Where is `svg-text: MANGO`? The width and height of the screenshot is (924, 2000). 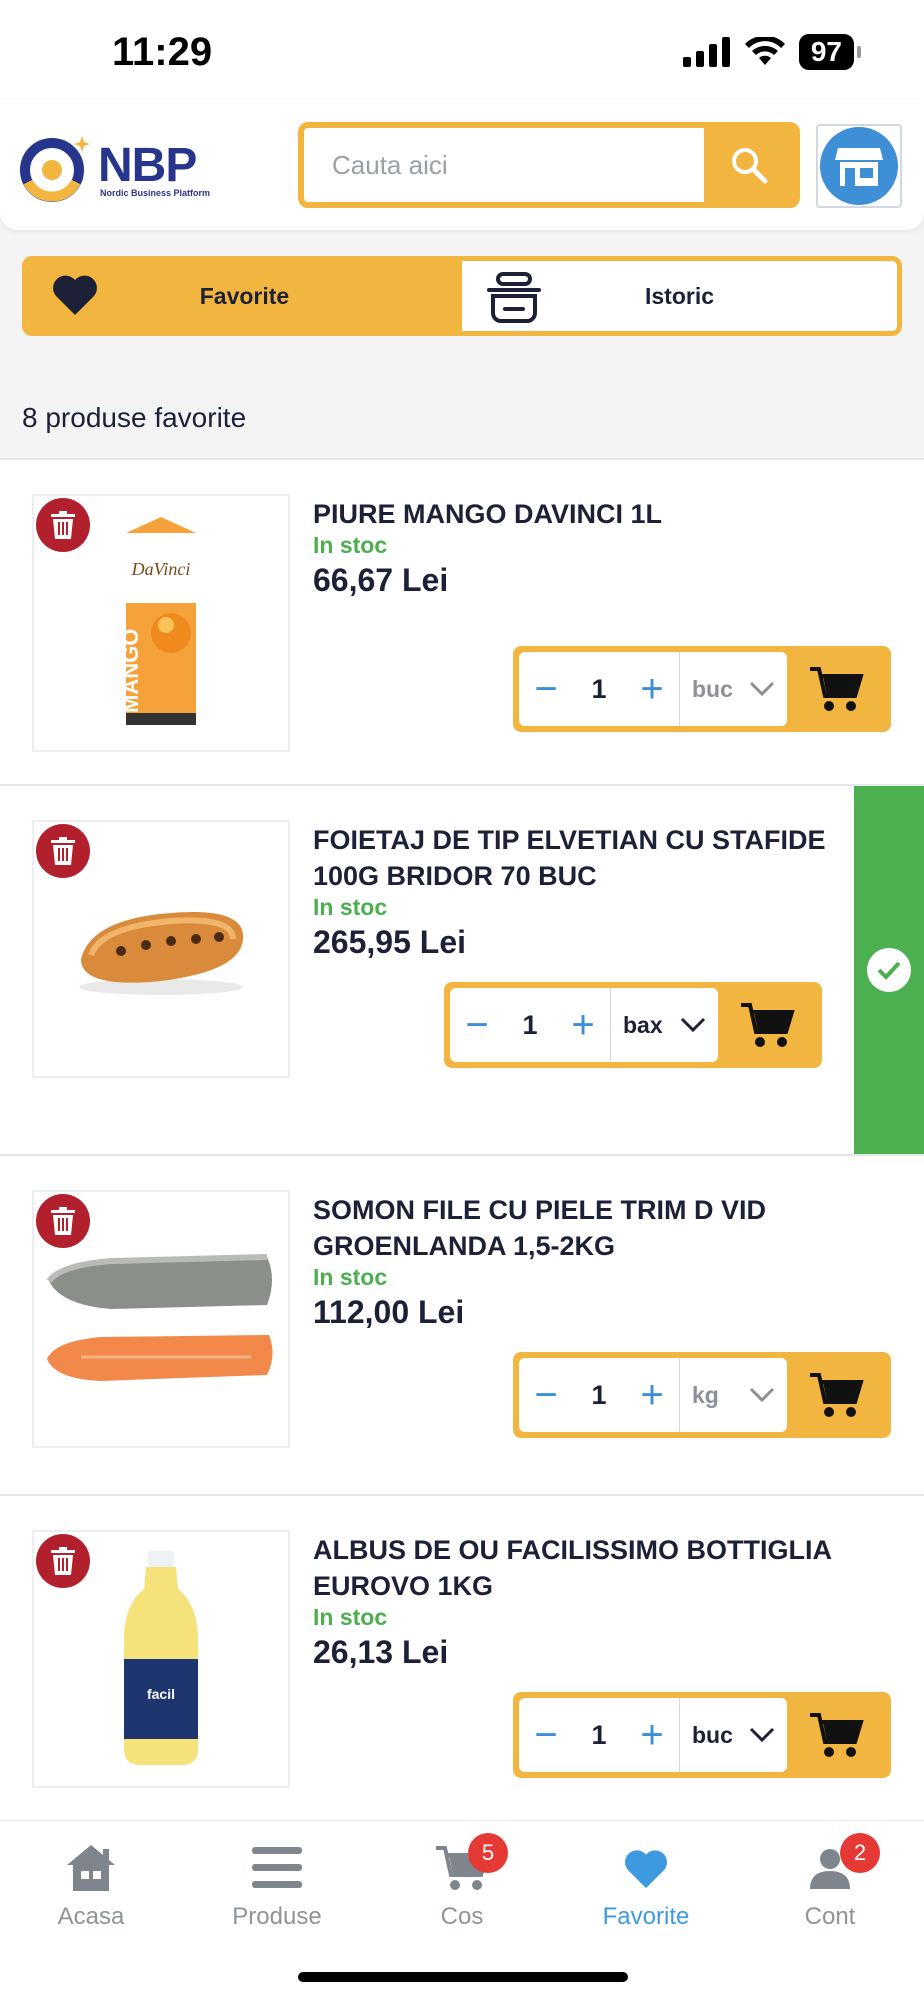 svg-text: MANGO is located at coordinates (130, 671).